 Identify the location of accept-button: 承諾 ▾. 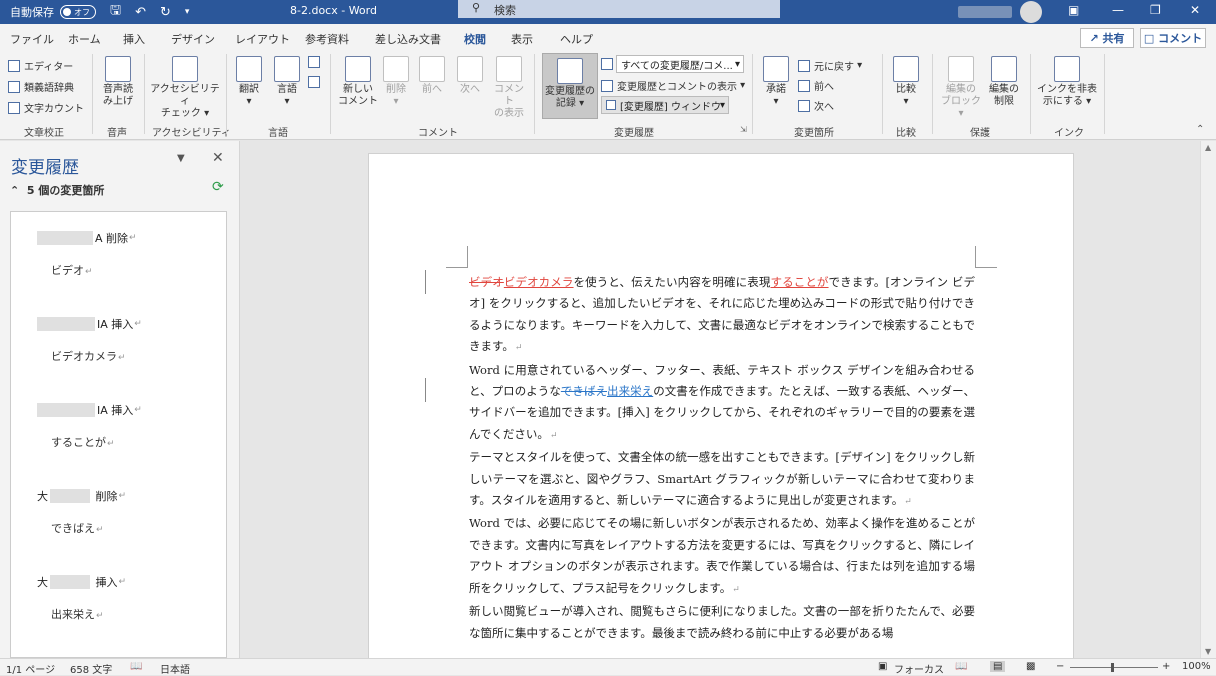
(776, 82).